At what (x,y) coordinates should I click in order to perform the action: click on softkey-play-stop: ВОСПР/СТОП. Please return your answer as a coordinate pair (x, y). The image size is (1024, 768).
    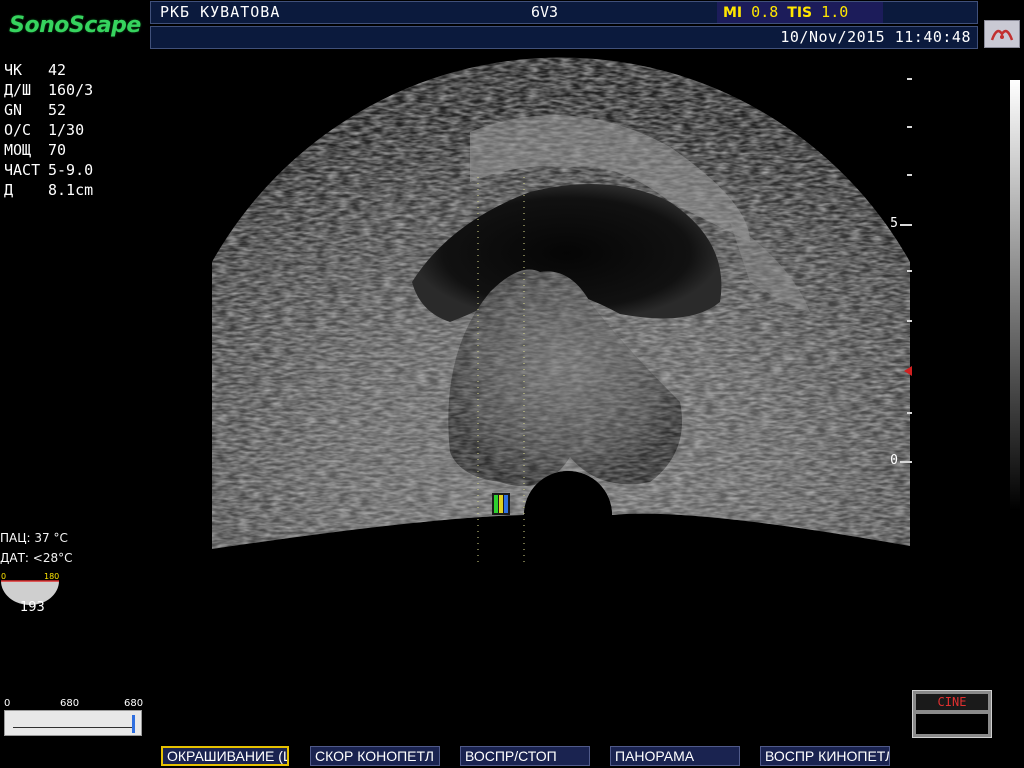
    Looking at the image, I should click on (525, 756).